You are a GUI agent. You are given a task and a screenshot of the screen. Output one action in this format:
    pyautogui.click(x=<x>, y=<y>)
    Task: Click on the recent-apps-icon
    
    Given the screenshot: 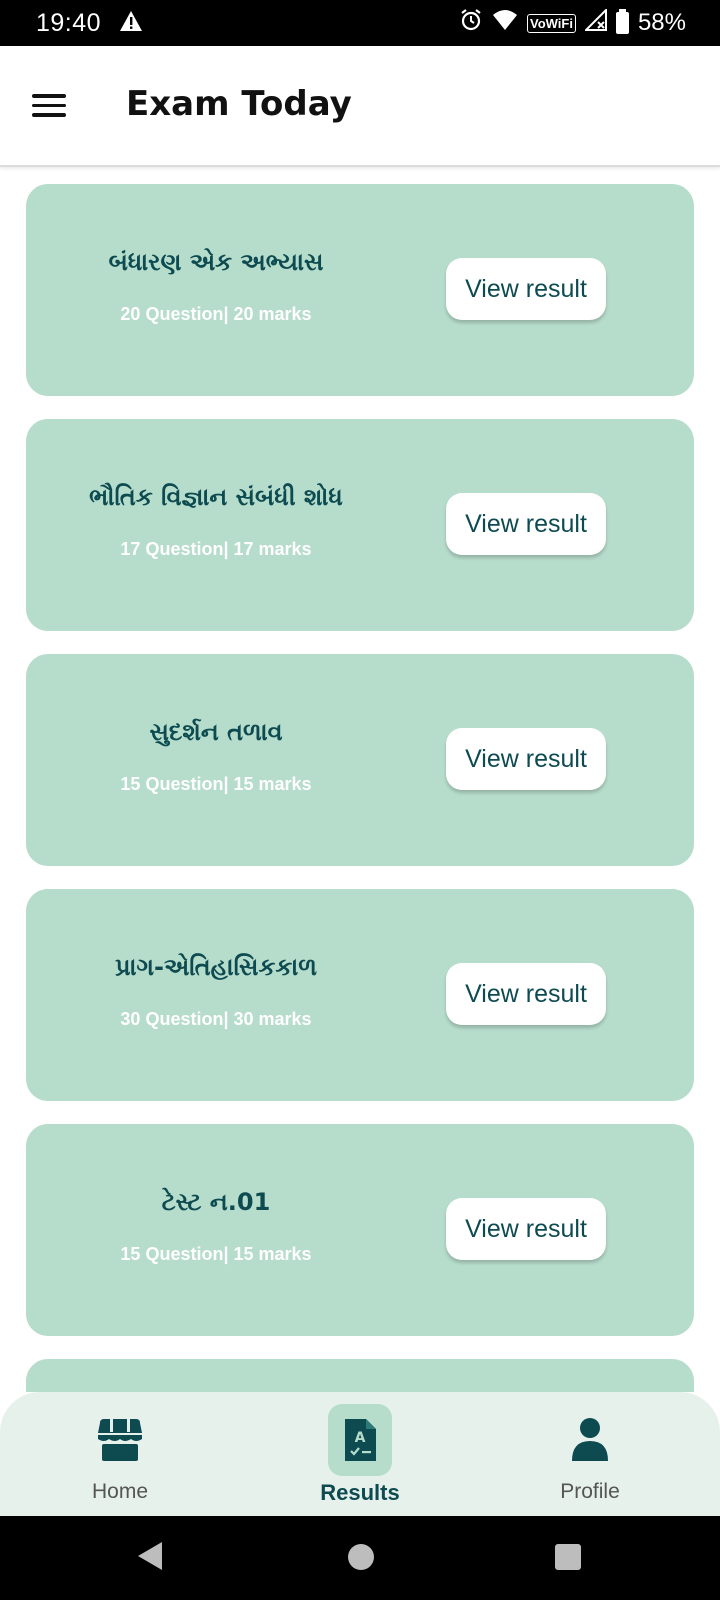 What is the action you would take?
    pyautogui.click(x=568, y=1557)
    